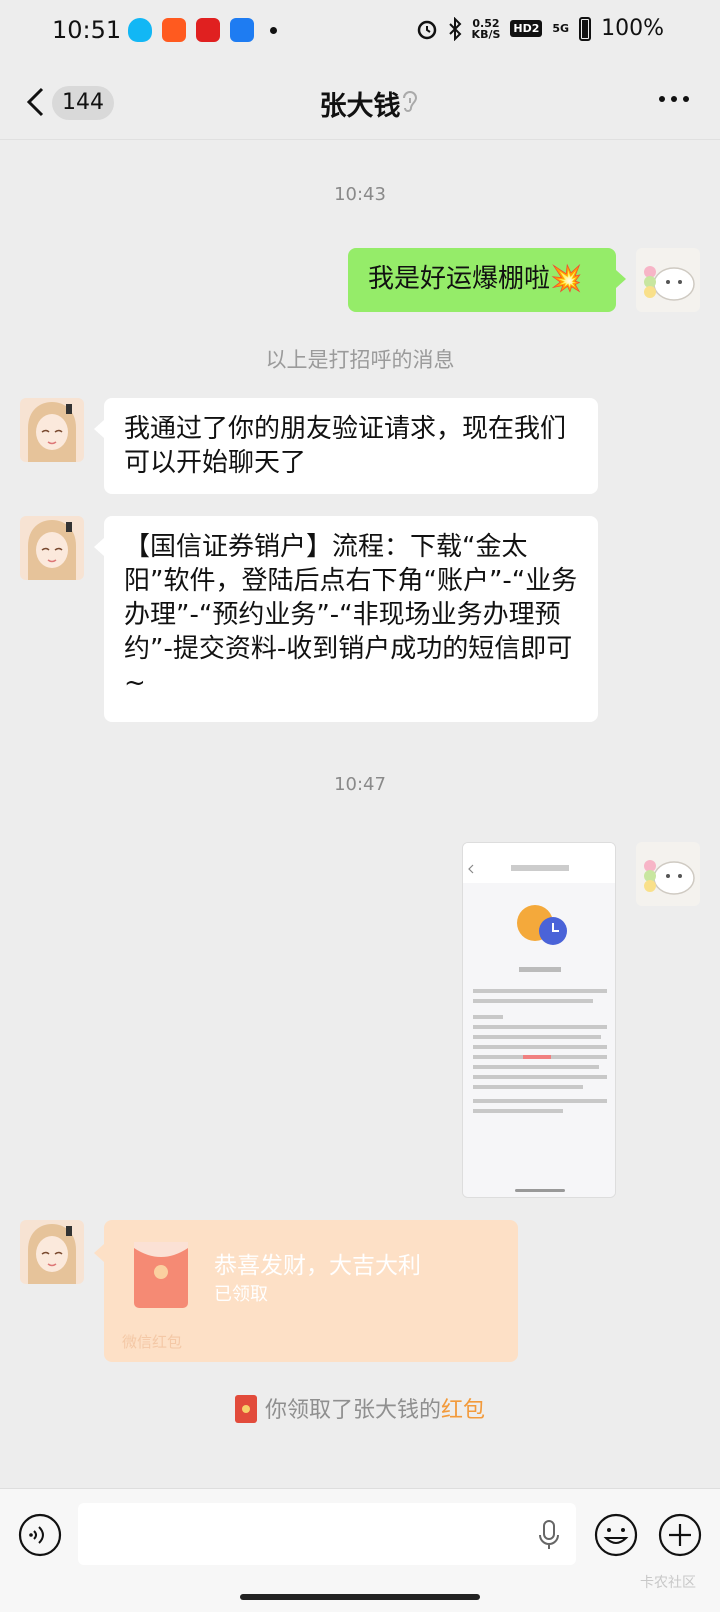 Image resolution: width=720 pixels, height=1612 pixels. What do you see at coordinates (360, 1597) in the screenshot?
I see `home-indicator` at bounding box center [360, 1597].